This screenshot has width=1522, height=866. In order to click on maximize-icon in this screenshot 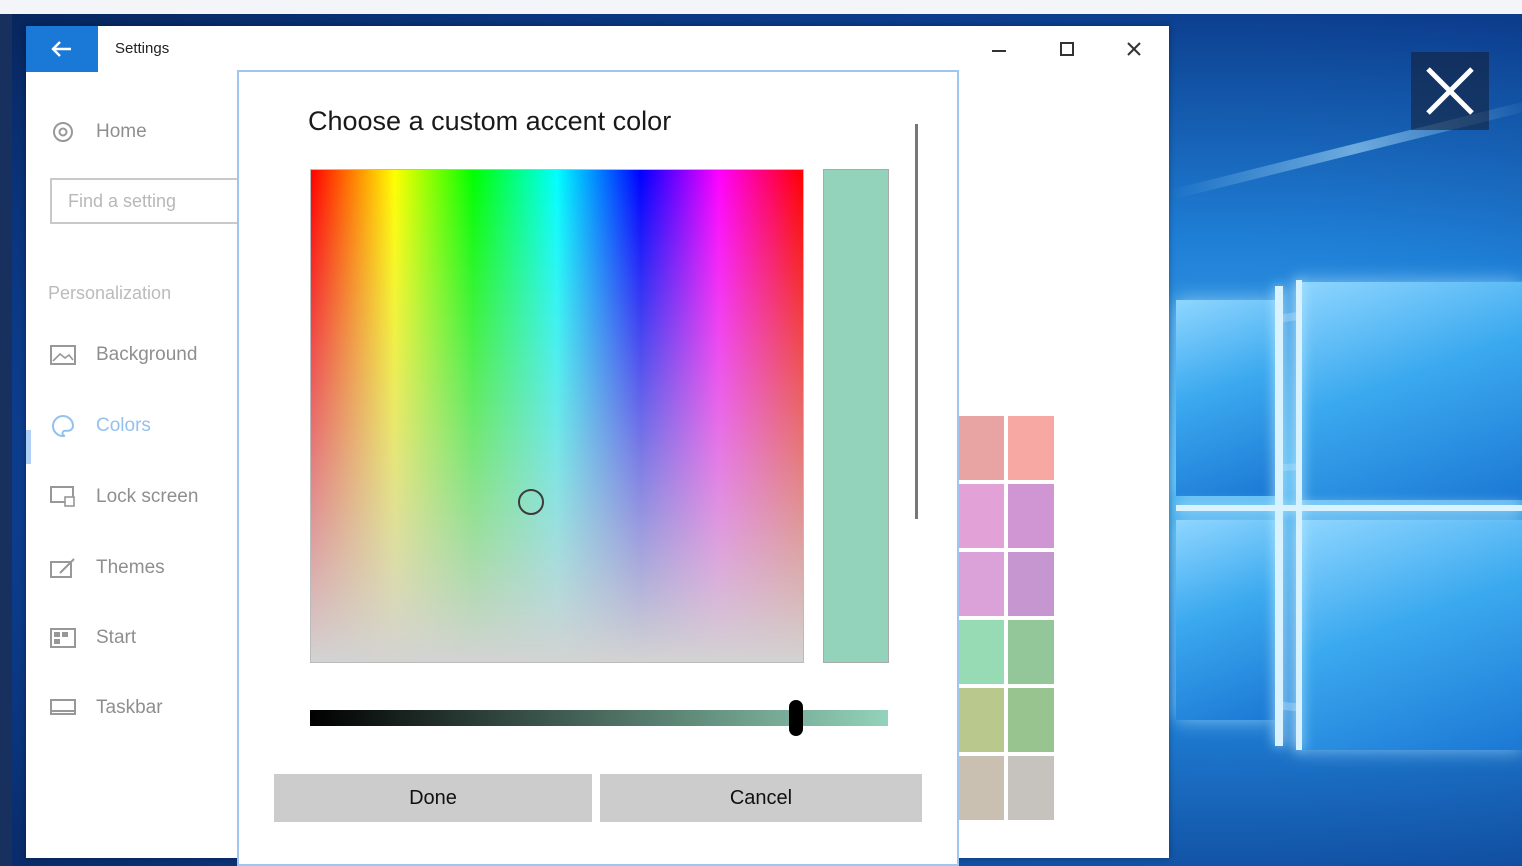, I will do `click(1067, 49)`.